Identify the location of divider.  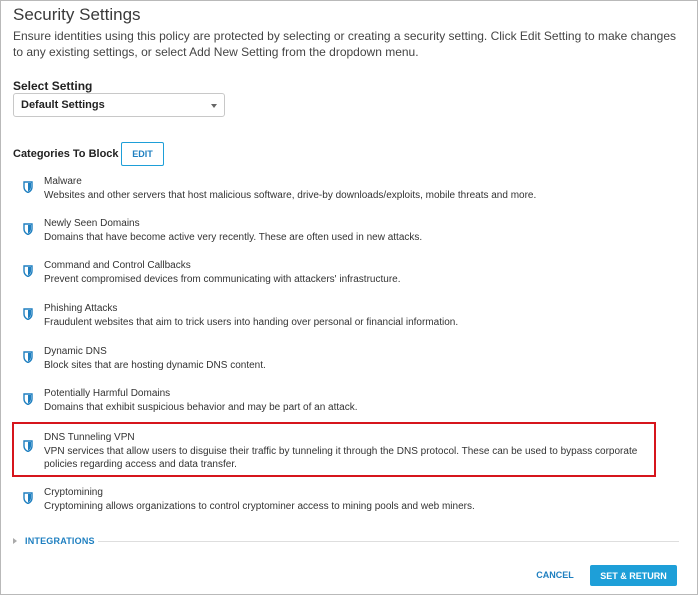
(388, 541).